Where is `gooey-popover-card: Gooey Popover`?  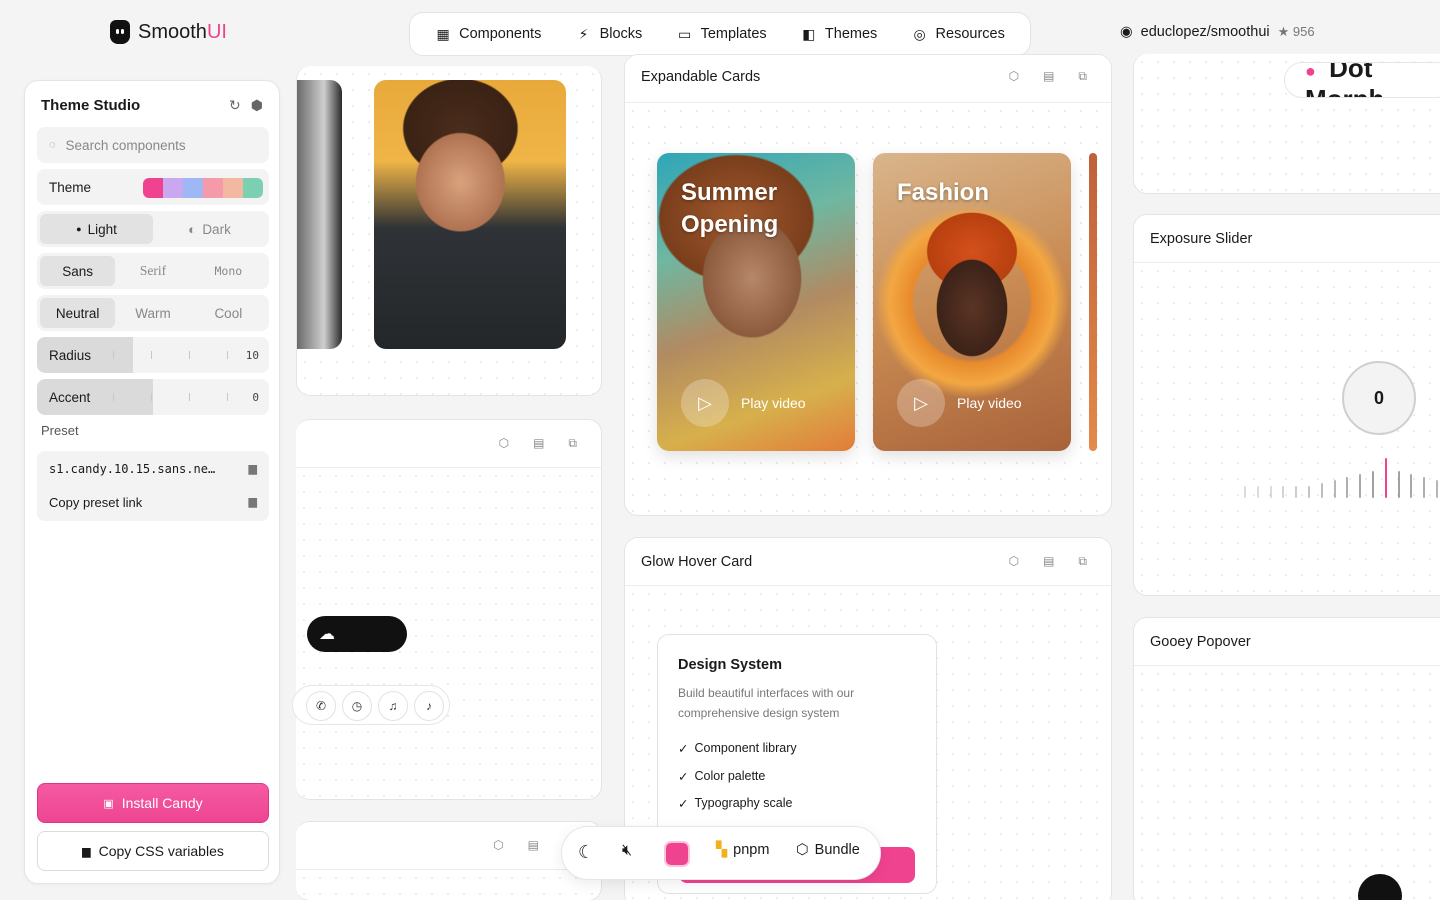
gooey-popover-card: Gooey Popover is located at coordinates (1286, 758).